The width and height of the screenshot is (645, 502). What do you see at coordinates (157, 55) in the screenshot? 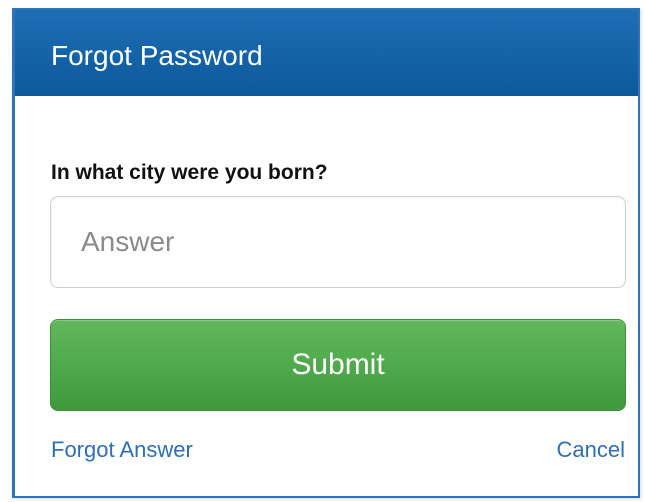
I see `dialog-title: Forgot Password` at bounding box center [157, 55].